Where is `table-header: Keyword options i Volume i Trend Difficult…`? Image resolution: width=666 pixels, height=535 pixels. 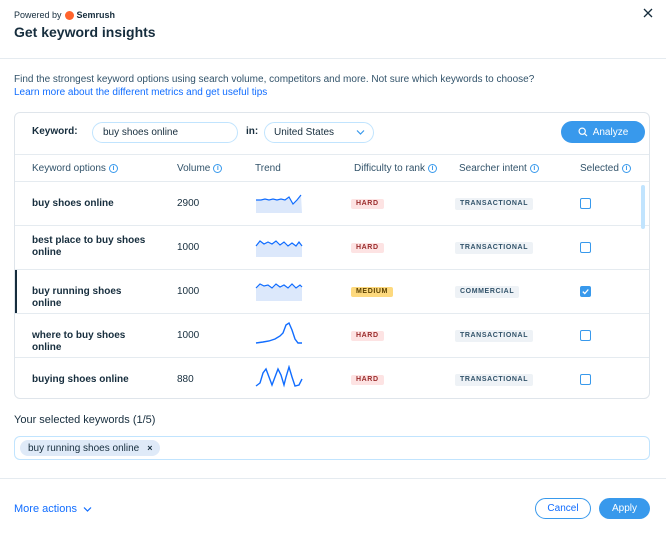
table-header: Keyword options i Volume i Trend Difficult… is located at coordinates (332, 168).